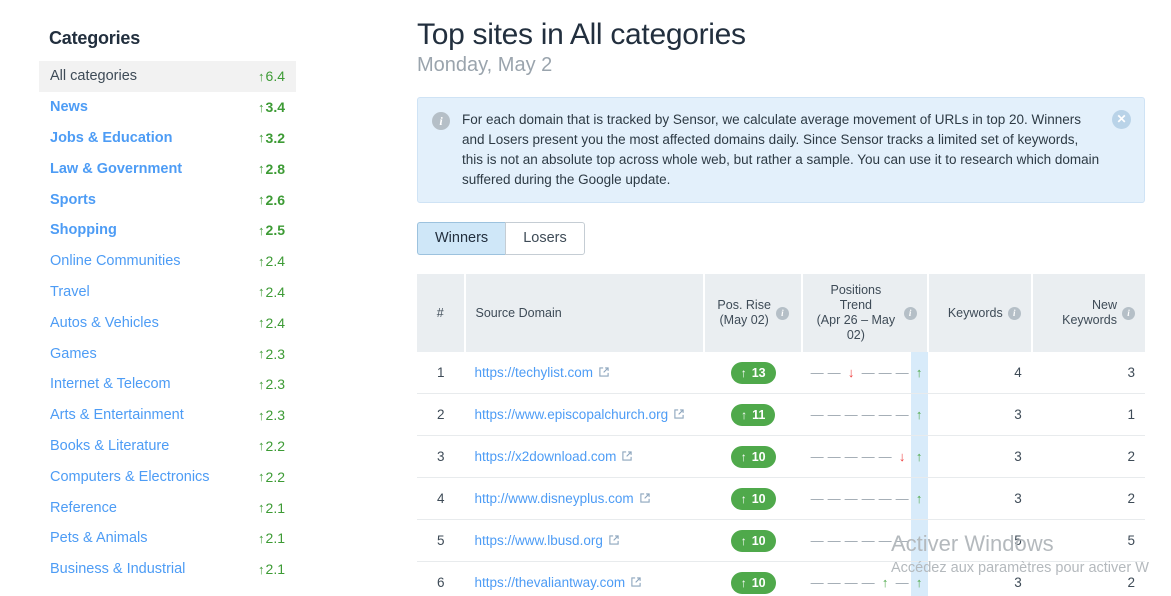 The height and width of the screenshot is (596, 1171). What do you see at coordinates (167, 446) in the screenshot?
I see `sidebar-item-books-literature: Books & Literature ↑ 2.2` at bounding box center [167, 446].